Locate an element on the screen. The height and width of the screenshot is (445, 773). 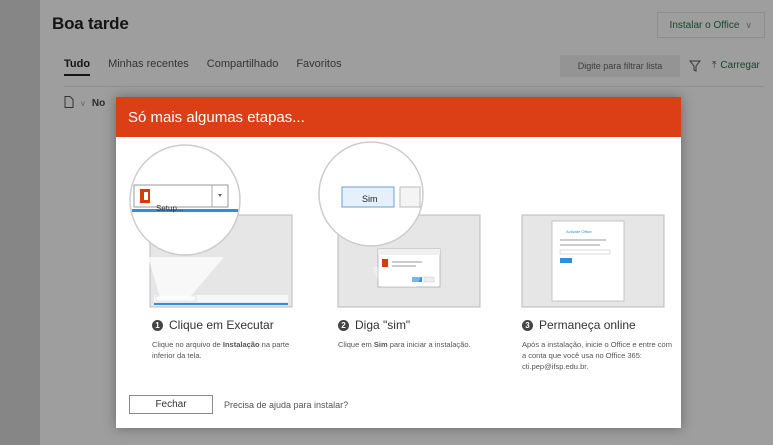
step1-number: 1 is located at coordinates (157, 325).